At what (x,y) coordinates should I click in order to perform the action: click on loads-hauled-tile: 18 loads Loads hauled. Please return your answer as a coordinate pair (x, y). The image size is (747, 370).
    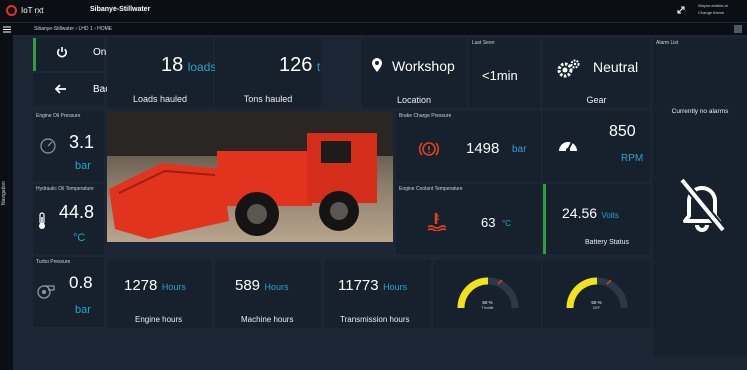
    Looking at the image, I should click on (161, 73).